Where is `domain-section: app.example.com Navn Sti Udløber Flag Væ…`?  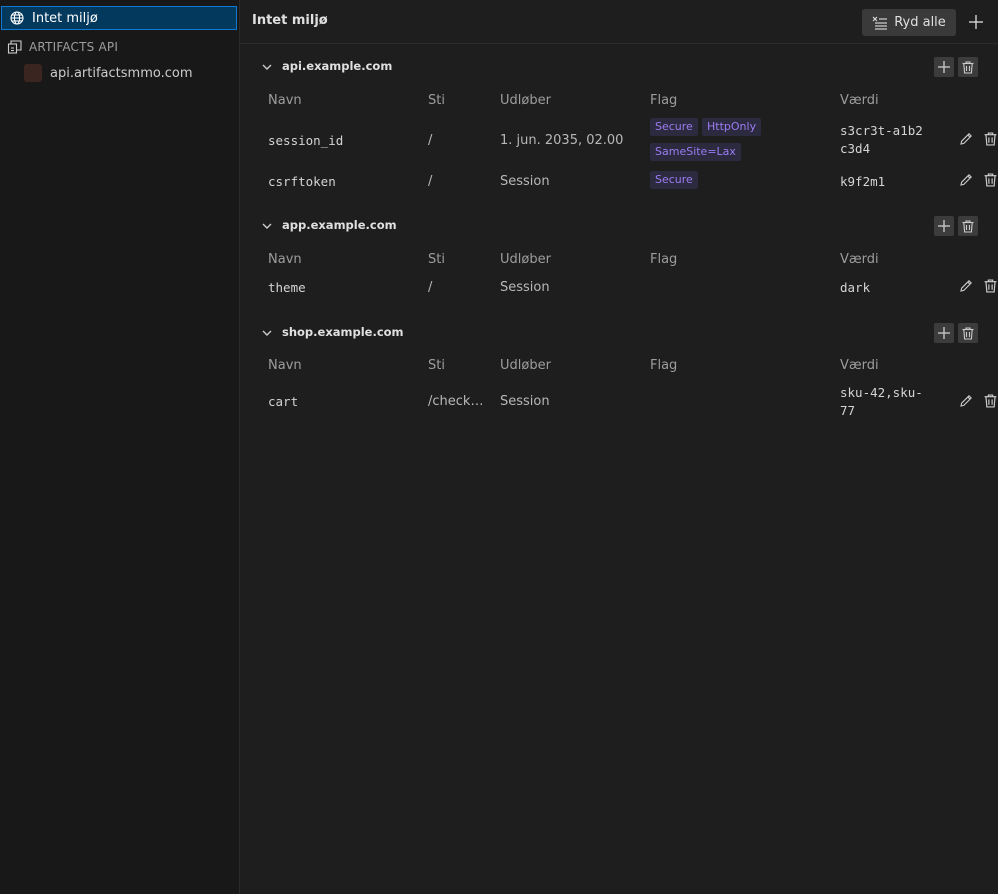 domain-section: app.example.com Navn Sti Udløber Flag Væ… is located at coordinates (619, 261).